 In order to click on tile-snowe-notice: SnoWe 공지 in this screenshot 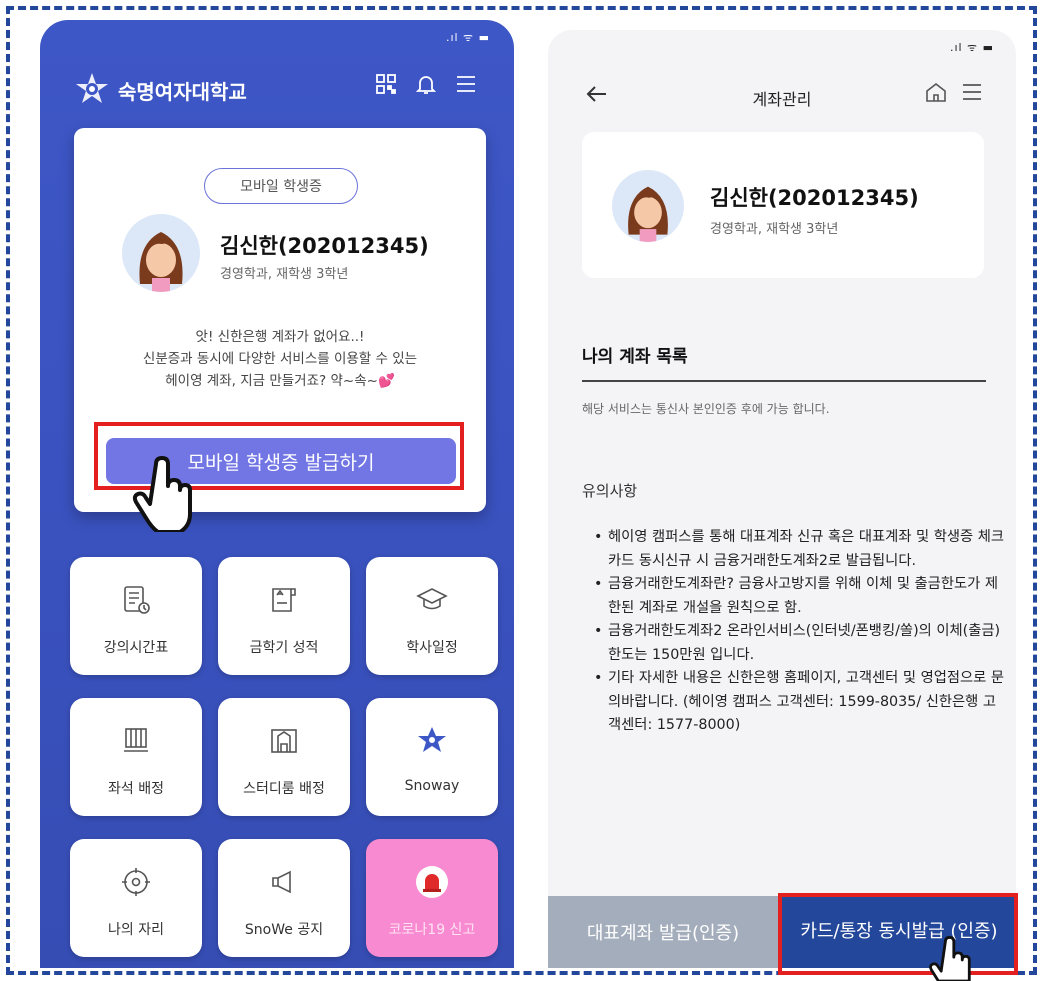, I will do `click(284, 898)`.